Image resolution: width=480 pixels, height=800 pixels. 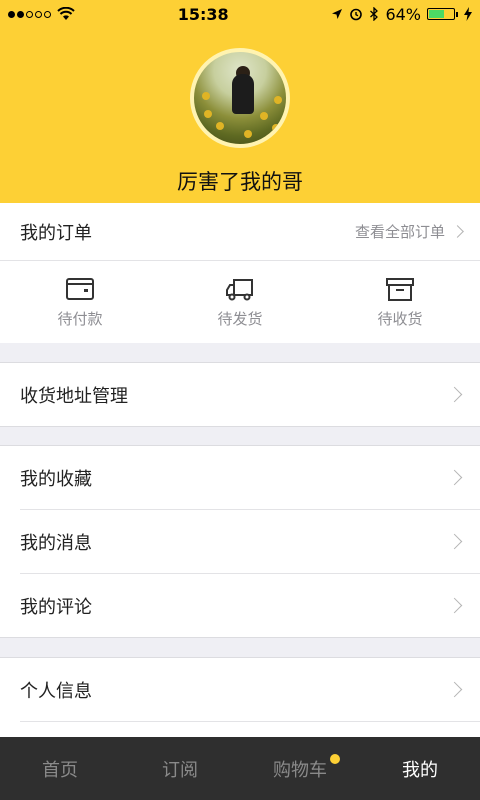 What do you see at coordinates (56, 543) in the screenshot?
I see `menu-item-messages-label: 我的消息` at bounding box center [56, 543].